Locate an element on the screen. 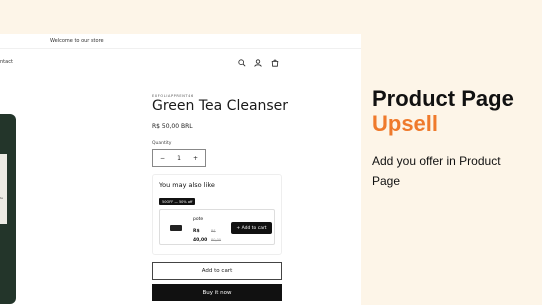  search-icon is located at coordinates (242, 63).